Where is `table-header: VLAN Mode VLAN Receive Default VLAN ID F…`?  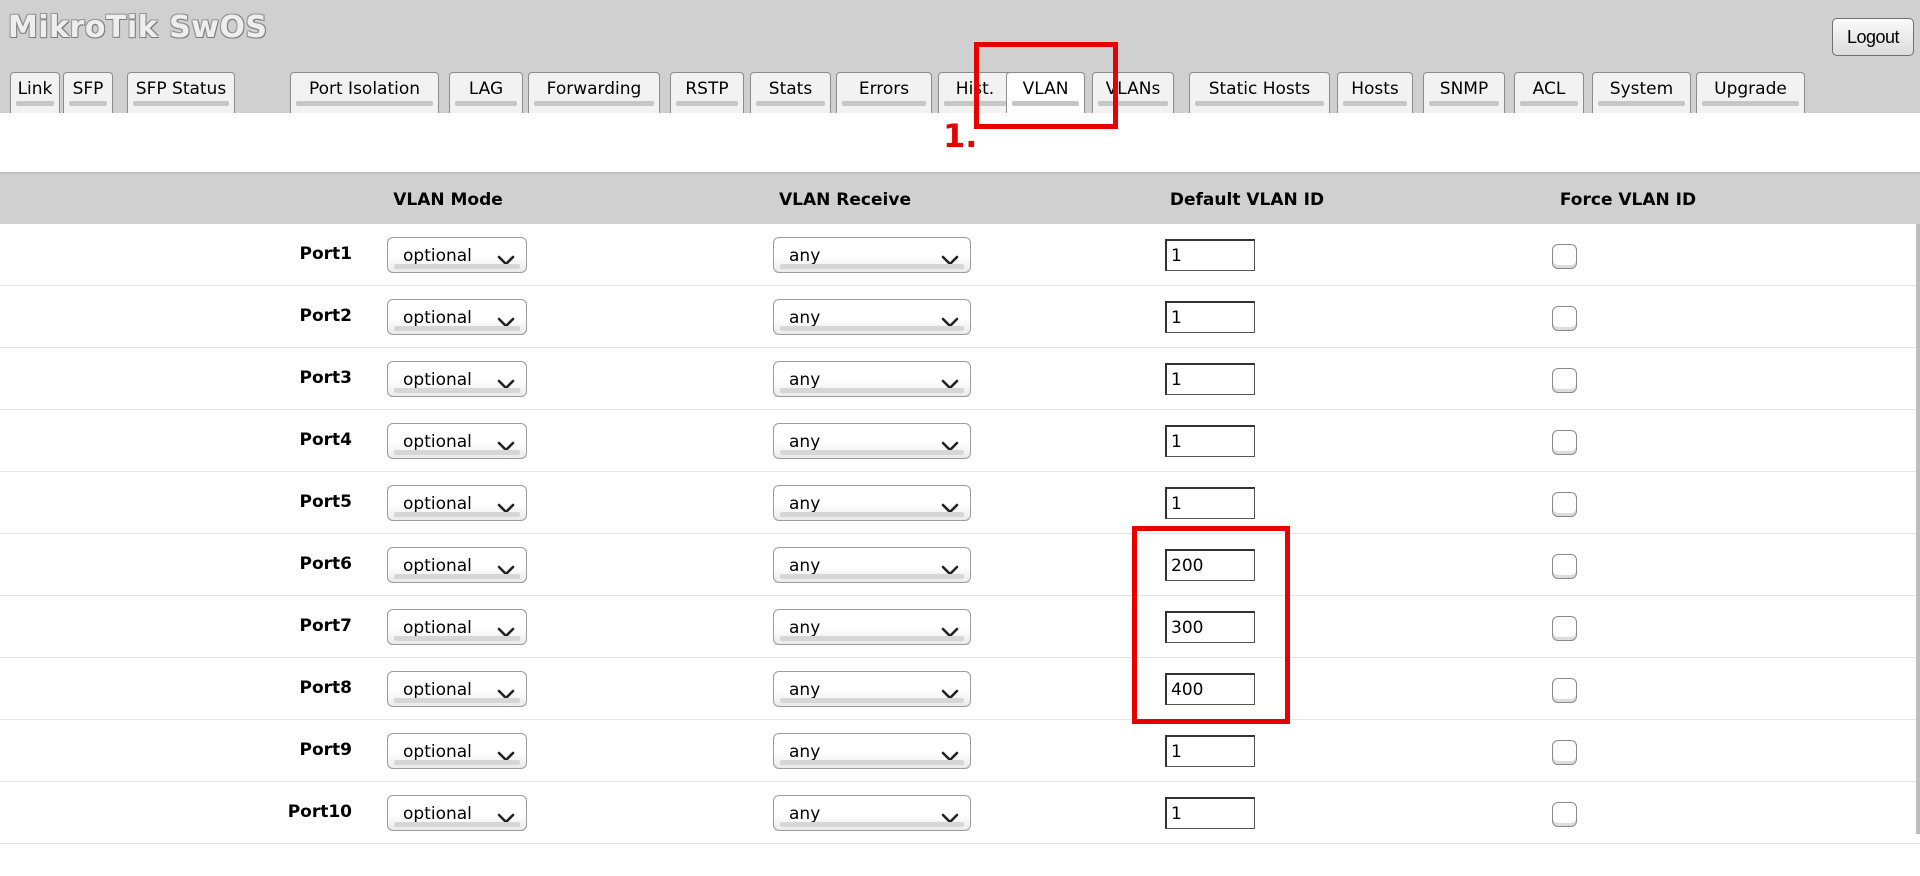
table-header: VLAN Mode VLAN Receive Default VLAN ID F… is located at coordinates (960, 198).